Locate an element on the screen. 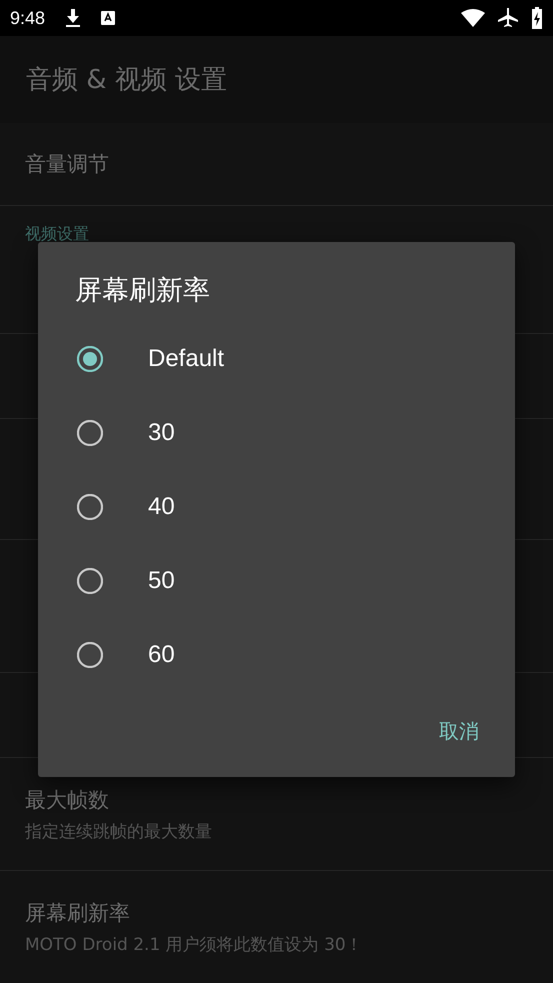 The height and width of the screenshot is (983, 553). option-label: 50 is located at coordinates (161, 581).